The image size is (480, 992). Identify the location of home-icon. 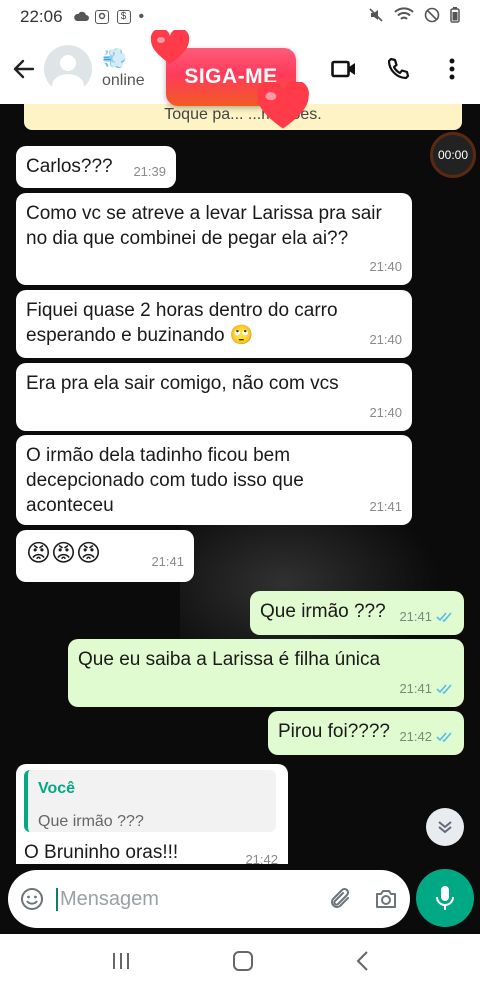
(242, 960).